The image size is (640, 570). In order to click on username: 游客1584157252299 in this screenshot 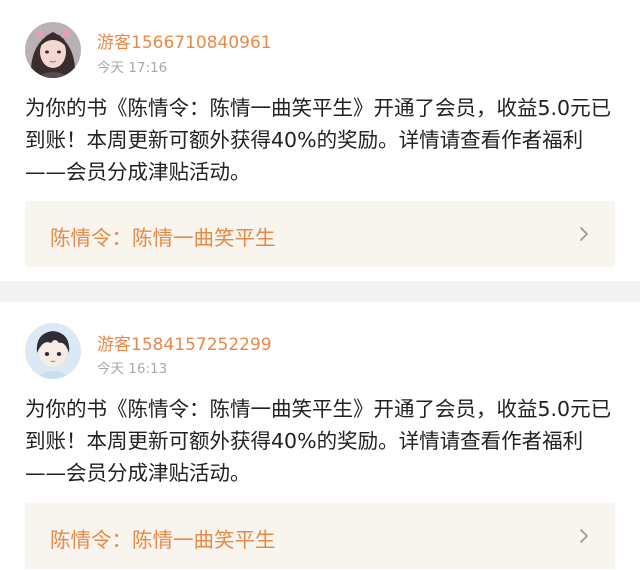, I will do `click(184, 342)`.